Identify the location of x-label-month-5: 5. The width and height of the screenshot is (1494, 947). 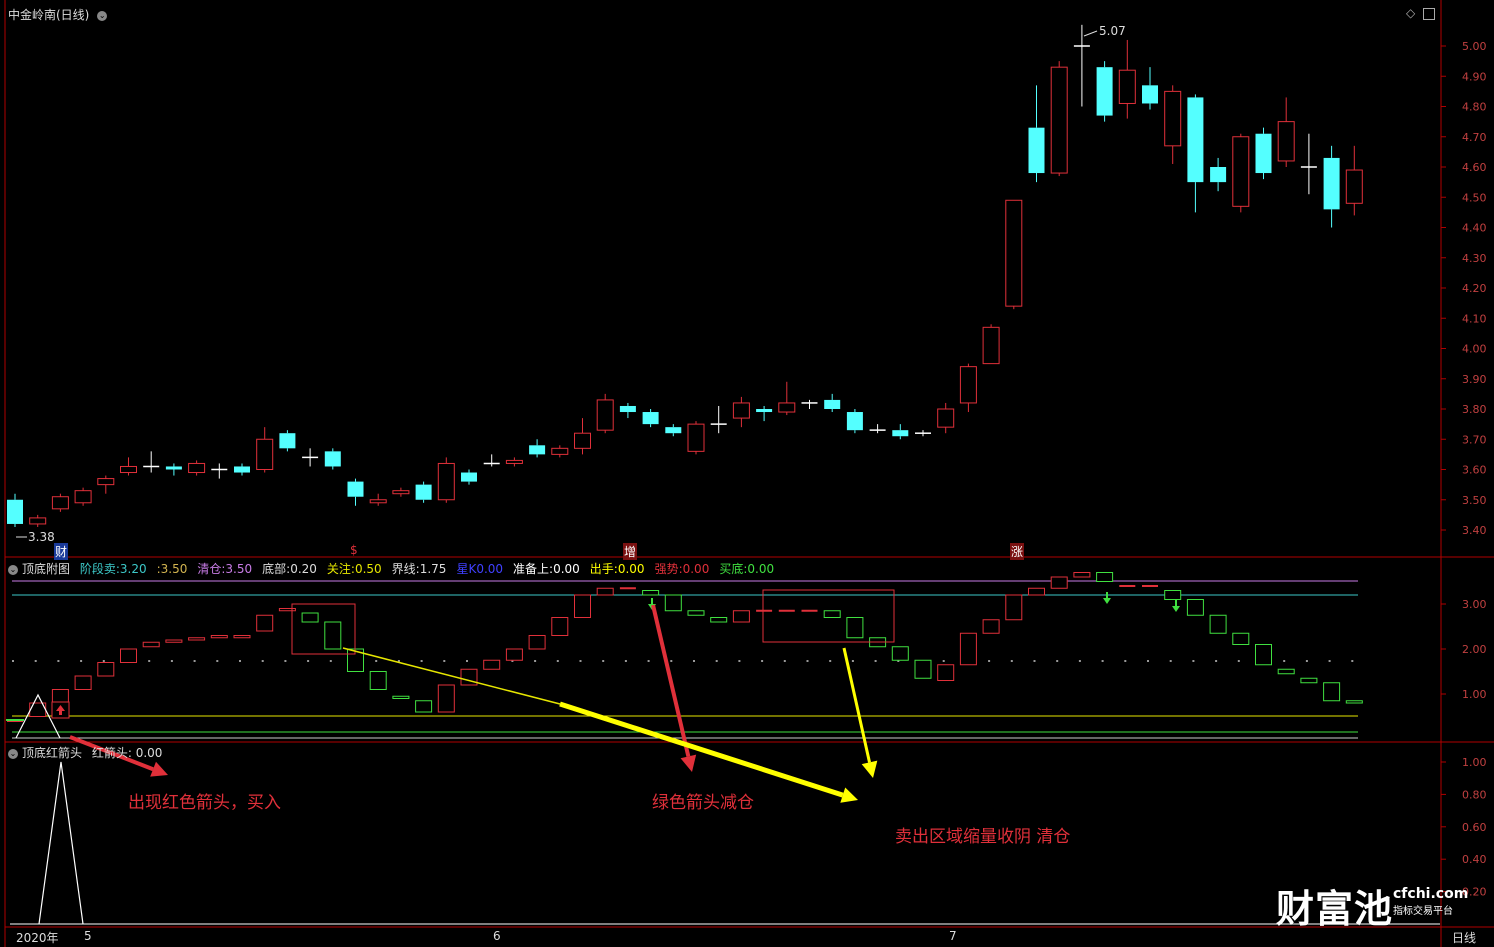
(88, 936).